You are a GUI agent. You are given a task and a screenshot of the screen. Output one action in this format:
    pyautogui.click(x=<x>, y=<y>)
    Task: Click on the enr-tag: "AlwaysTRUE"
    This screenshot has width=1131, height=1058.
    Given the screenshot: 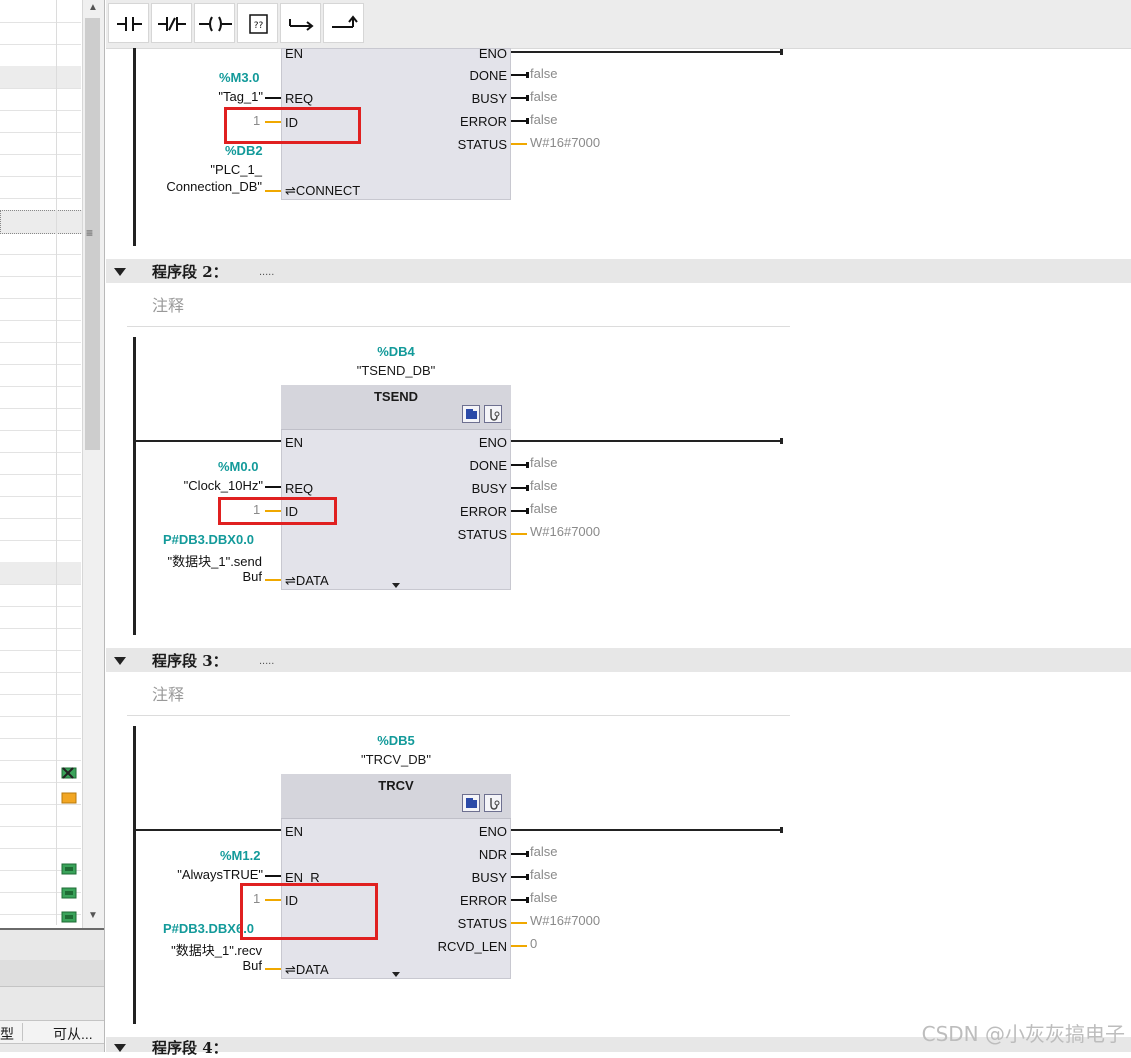 What is the action you would take?
    pyautogui.click(x=211, y=874)
    